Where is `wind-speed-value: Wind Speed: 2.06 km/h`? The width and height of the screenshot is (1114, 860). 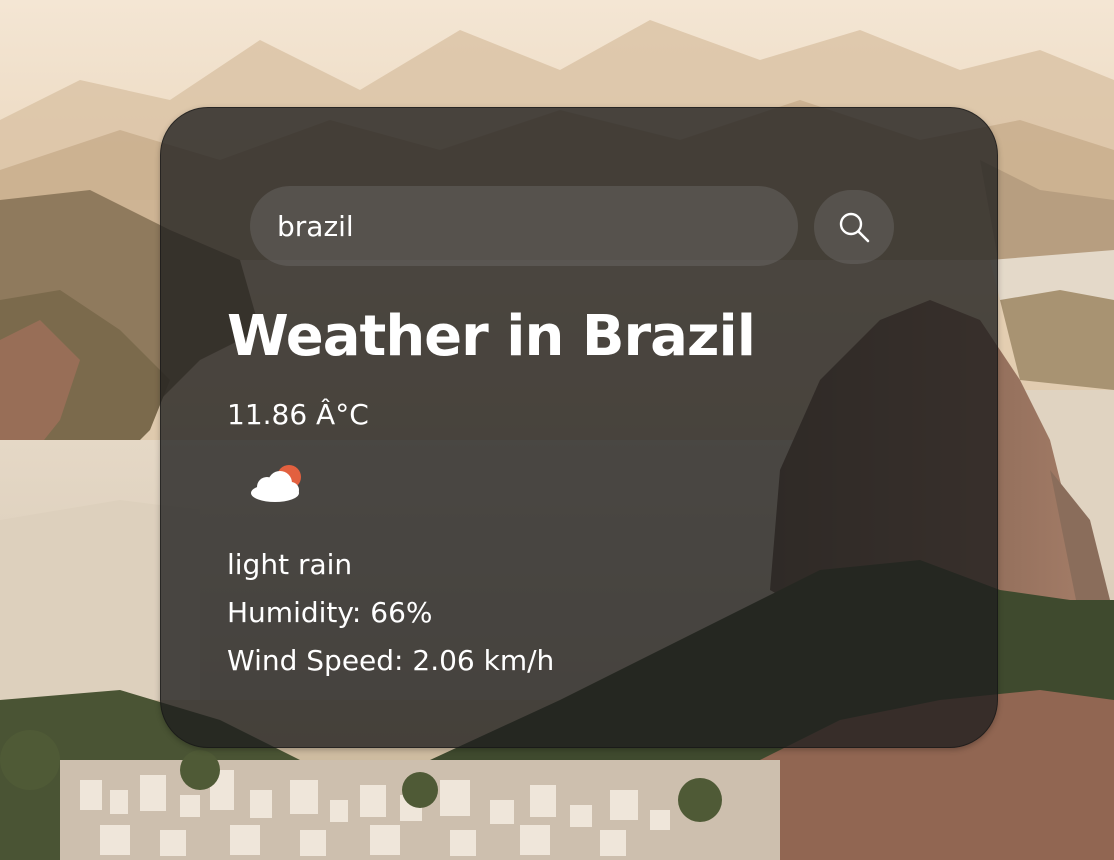
wind-speed-value: Wind Speed: 2.06 km/h is located at coordinates (391, 660).